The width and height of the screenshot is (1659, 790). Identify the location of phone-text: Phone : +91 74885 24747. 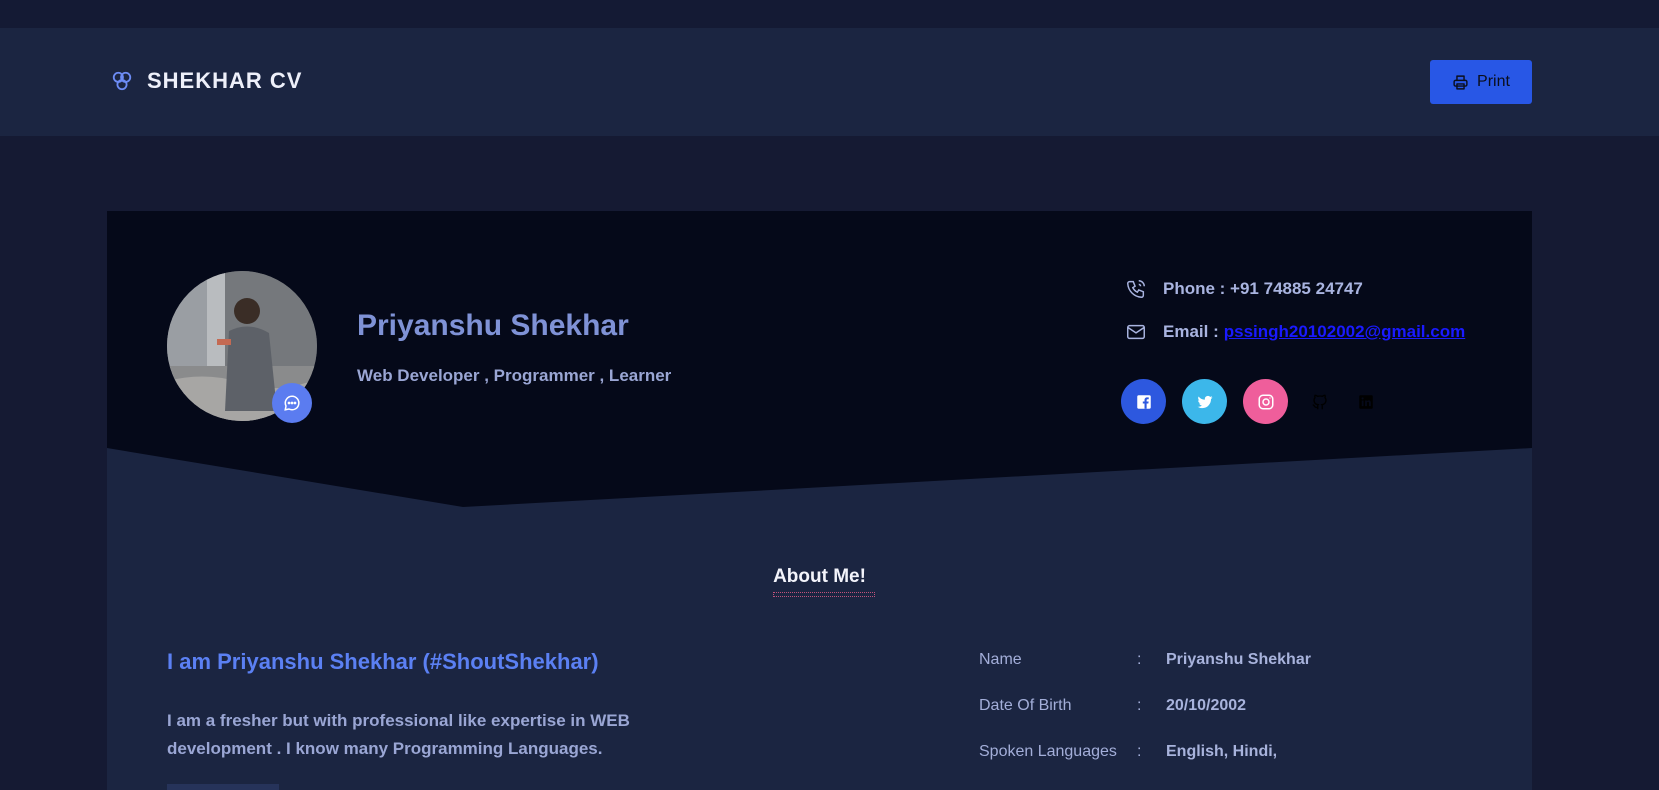
(1263, 288).